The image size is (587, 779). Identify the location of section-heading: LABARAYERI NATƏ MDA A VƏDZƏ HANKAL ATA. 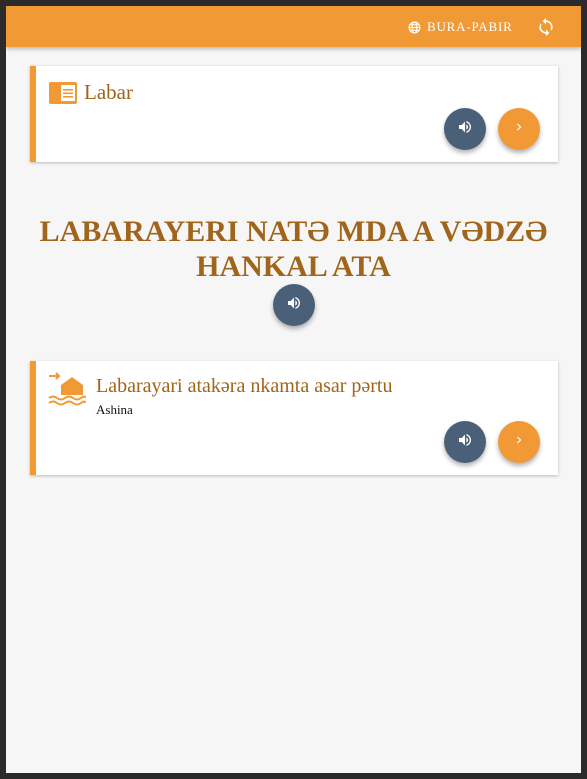
(293, 249).